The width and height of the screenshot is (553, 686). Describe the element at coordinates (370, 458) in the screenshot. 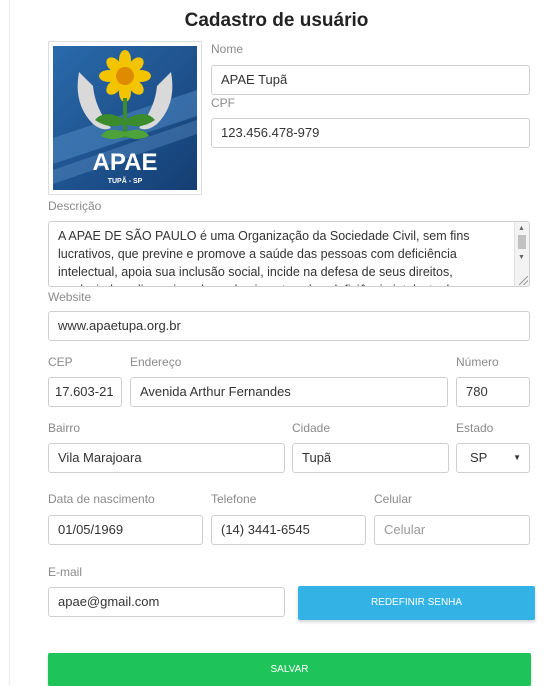

I see `cidade-input: Tupã` at that location.